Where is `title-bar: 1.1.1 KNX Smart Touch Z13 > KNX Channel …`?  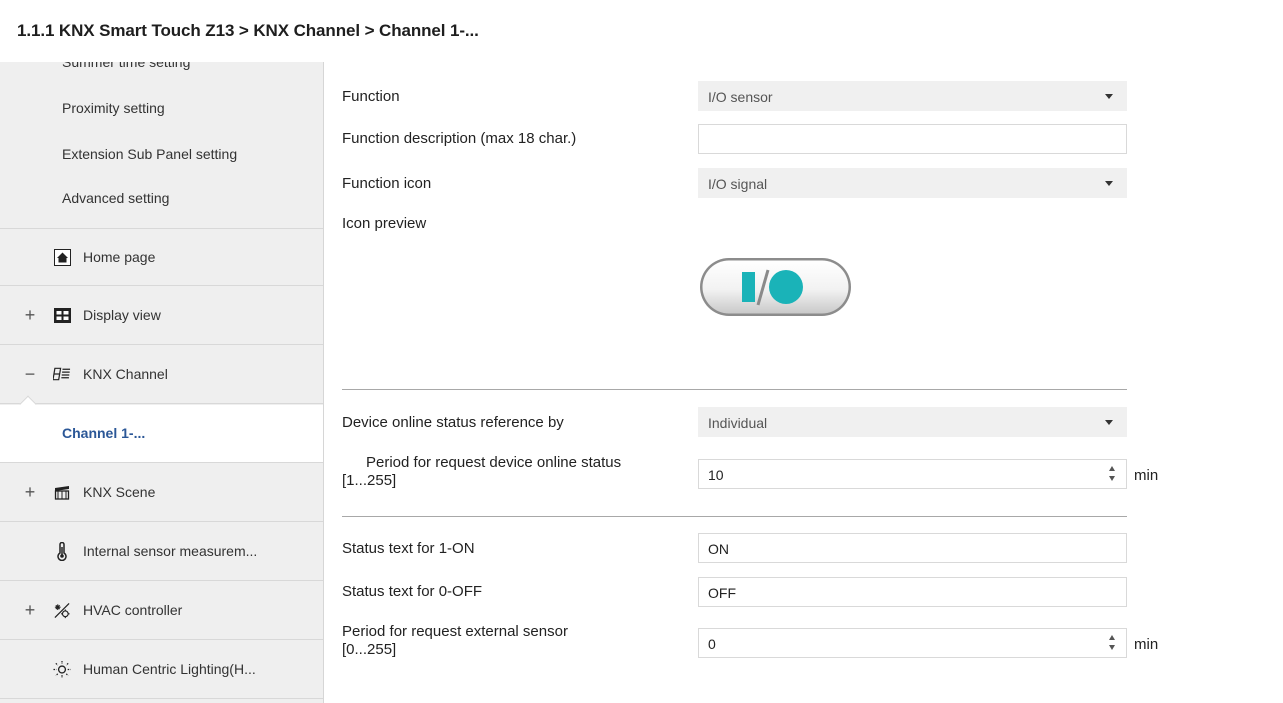
title-bar: 1.1.1 KNX Smart Touch Z13 > KNX Channel … is located at coordinates (641, 31).